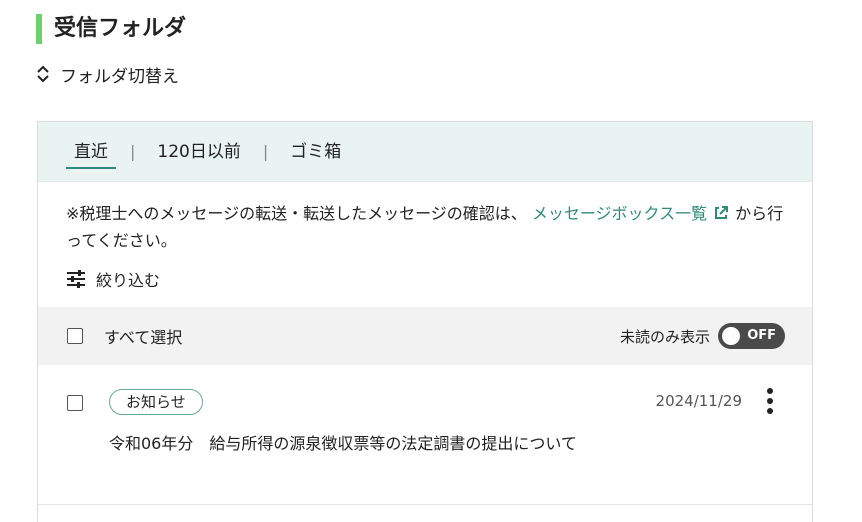  I want to click on filter-label: 絞り込む, so click(128, 280).